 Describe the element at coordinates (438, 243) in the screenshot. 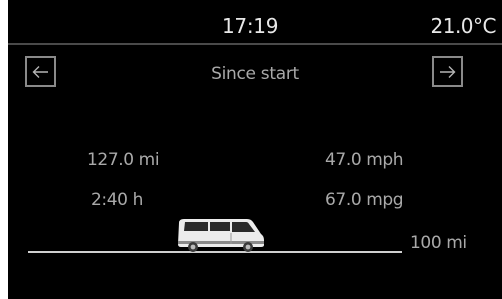

I see `range-label: 100 mi` at that location.